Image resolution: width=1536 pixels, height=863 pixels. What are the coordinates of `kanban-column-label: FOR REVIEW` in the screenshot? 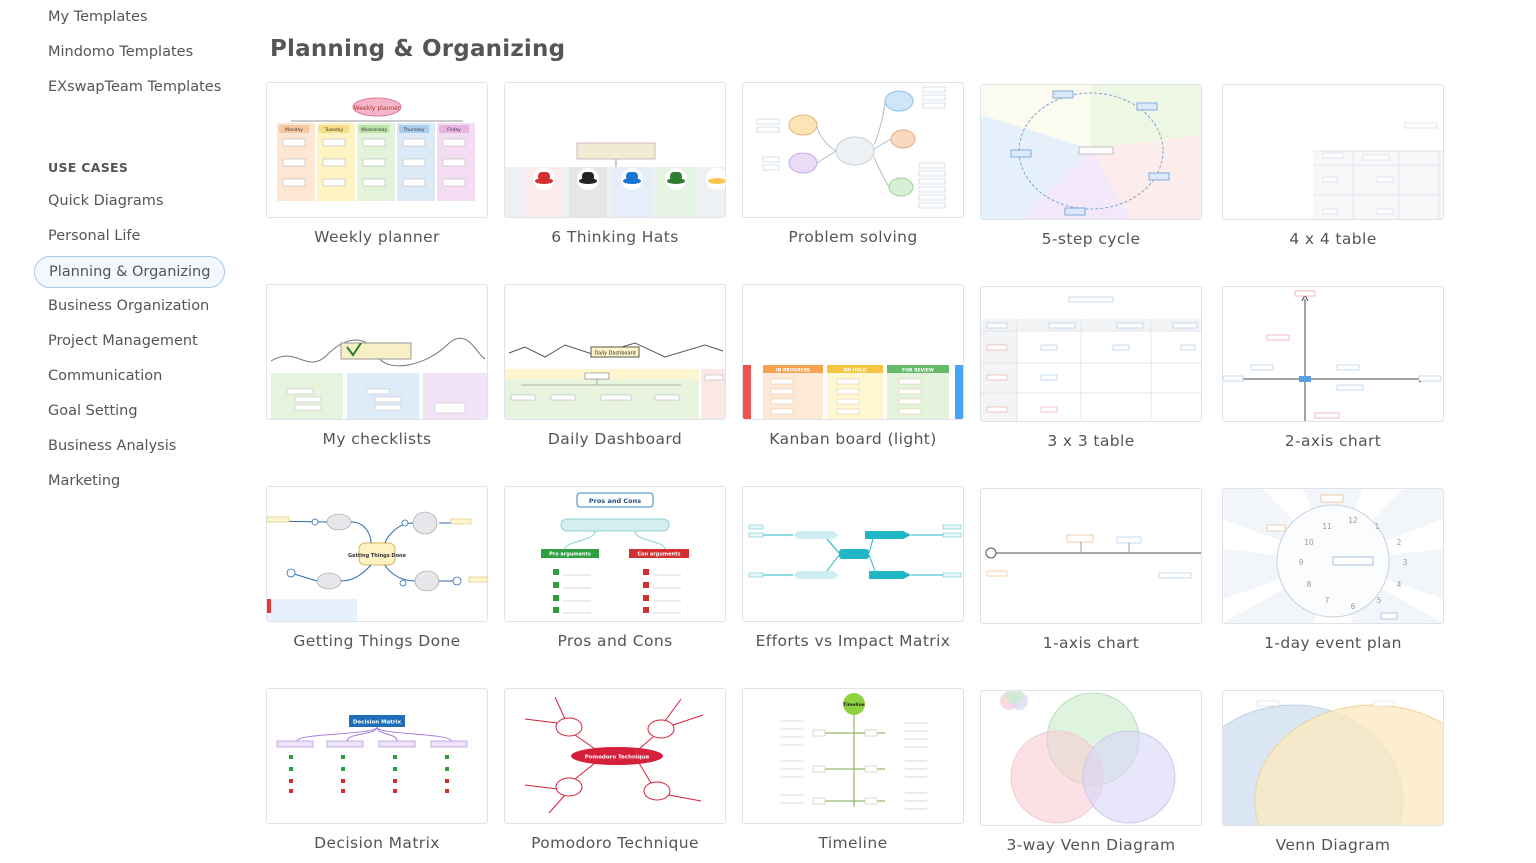 It's located at (918, 371).